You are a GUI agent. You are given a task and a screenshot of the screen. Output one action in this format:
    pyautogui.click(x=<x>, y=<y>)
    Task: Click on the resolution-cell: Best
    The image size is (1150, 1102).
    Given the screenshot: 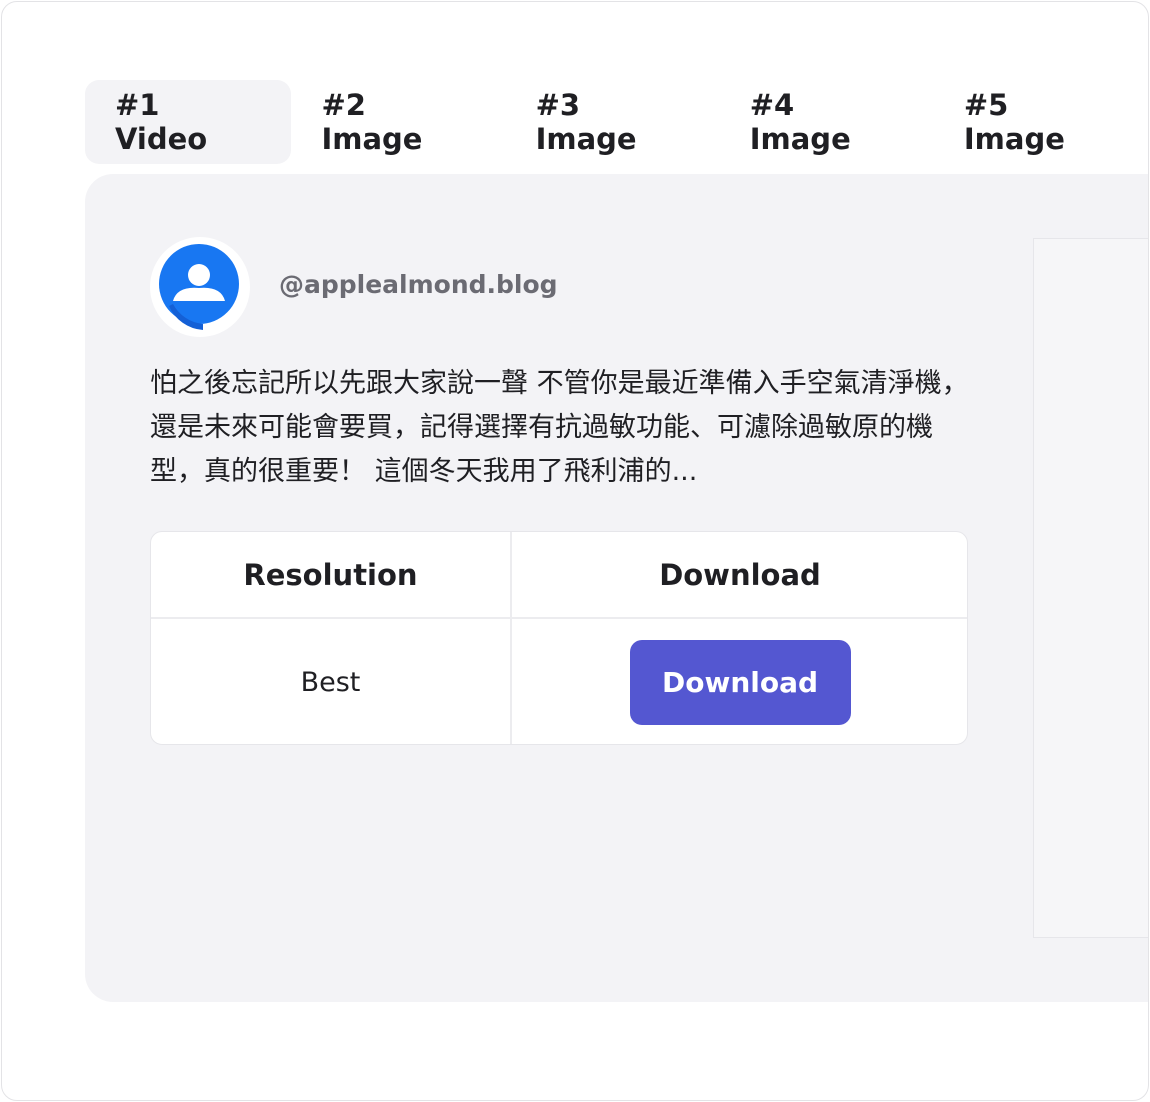 What is the action you would take?
    pyautogui.click(x=330, y=682)
    